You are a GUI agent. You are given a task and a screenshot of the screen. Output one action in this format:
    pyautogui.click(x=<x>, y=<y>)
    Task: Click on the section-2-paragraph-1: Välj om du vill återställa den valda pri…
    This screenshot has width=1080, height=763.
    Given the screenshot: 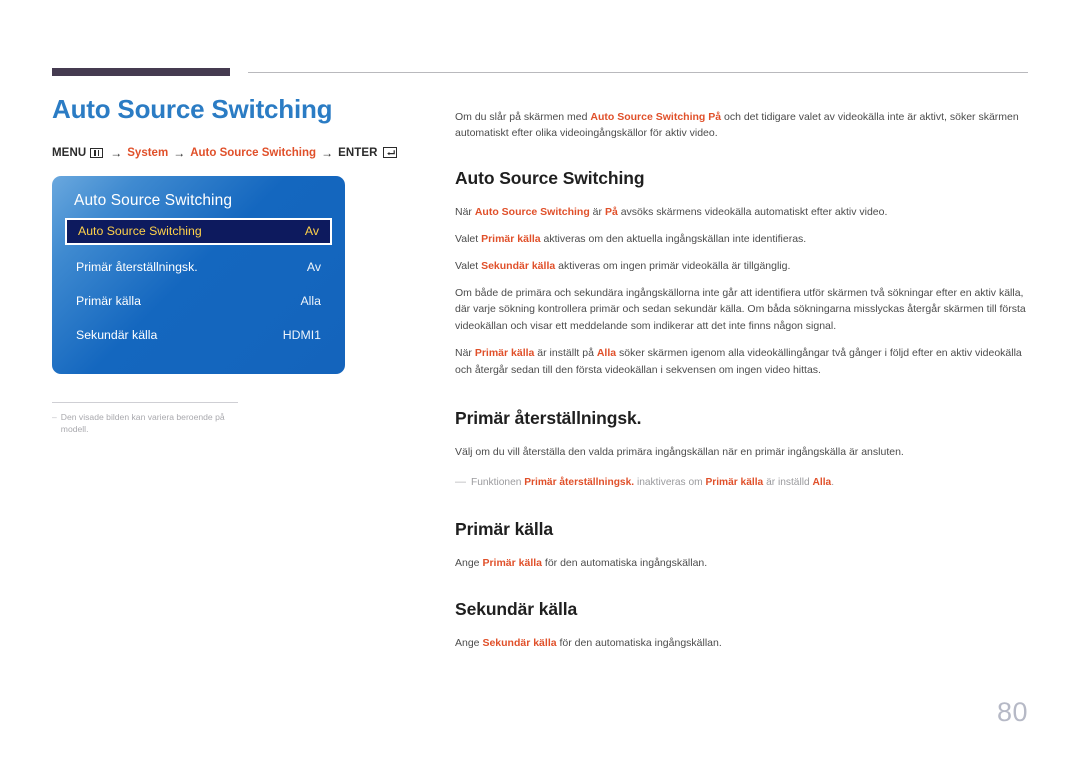 What is the action you would take?
    pyautogui.click(x=679, y=452)
    